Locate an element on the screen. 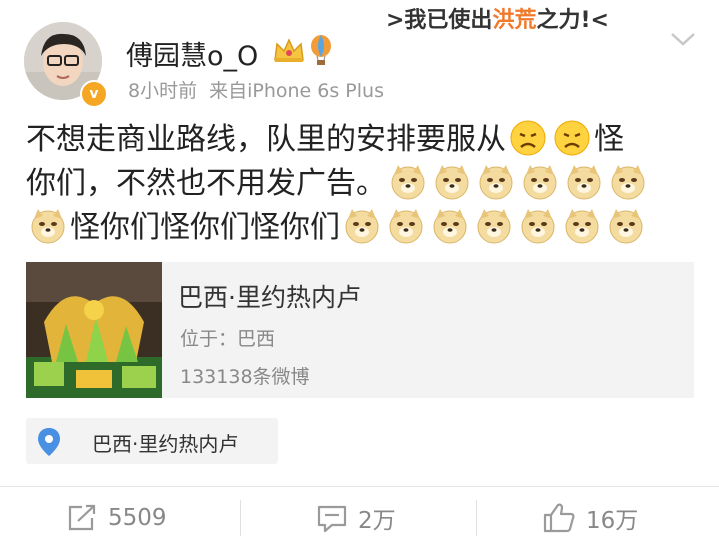 The image size is (719, 553). username: 傅园慧o_O is located at coordinates (192, 53).